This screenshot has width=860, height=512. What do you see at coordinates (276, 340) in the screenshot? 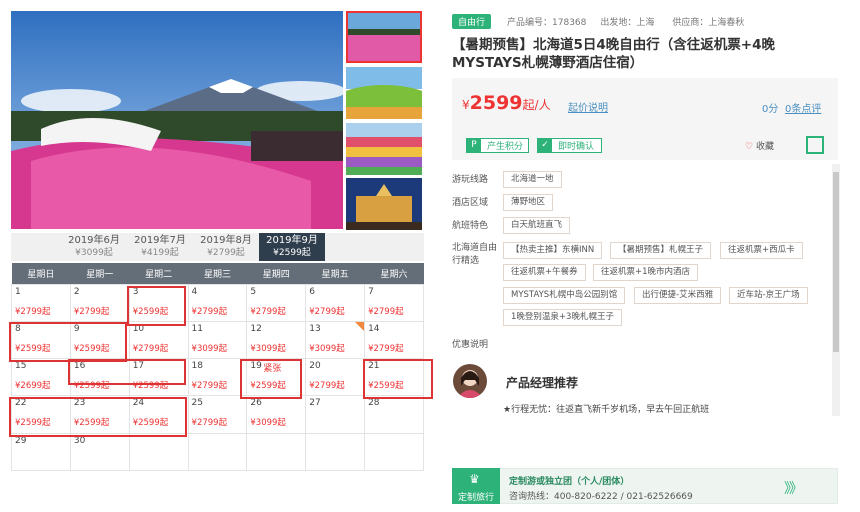
I see `calendar-day: 12 ¥3099起` at bounding box center [276, 340].